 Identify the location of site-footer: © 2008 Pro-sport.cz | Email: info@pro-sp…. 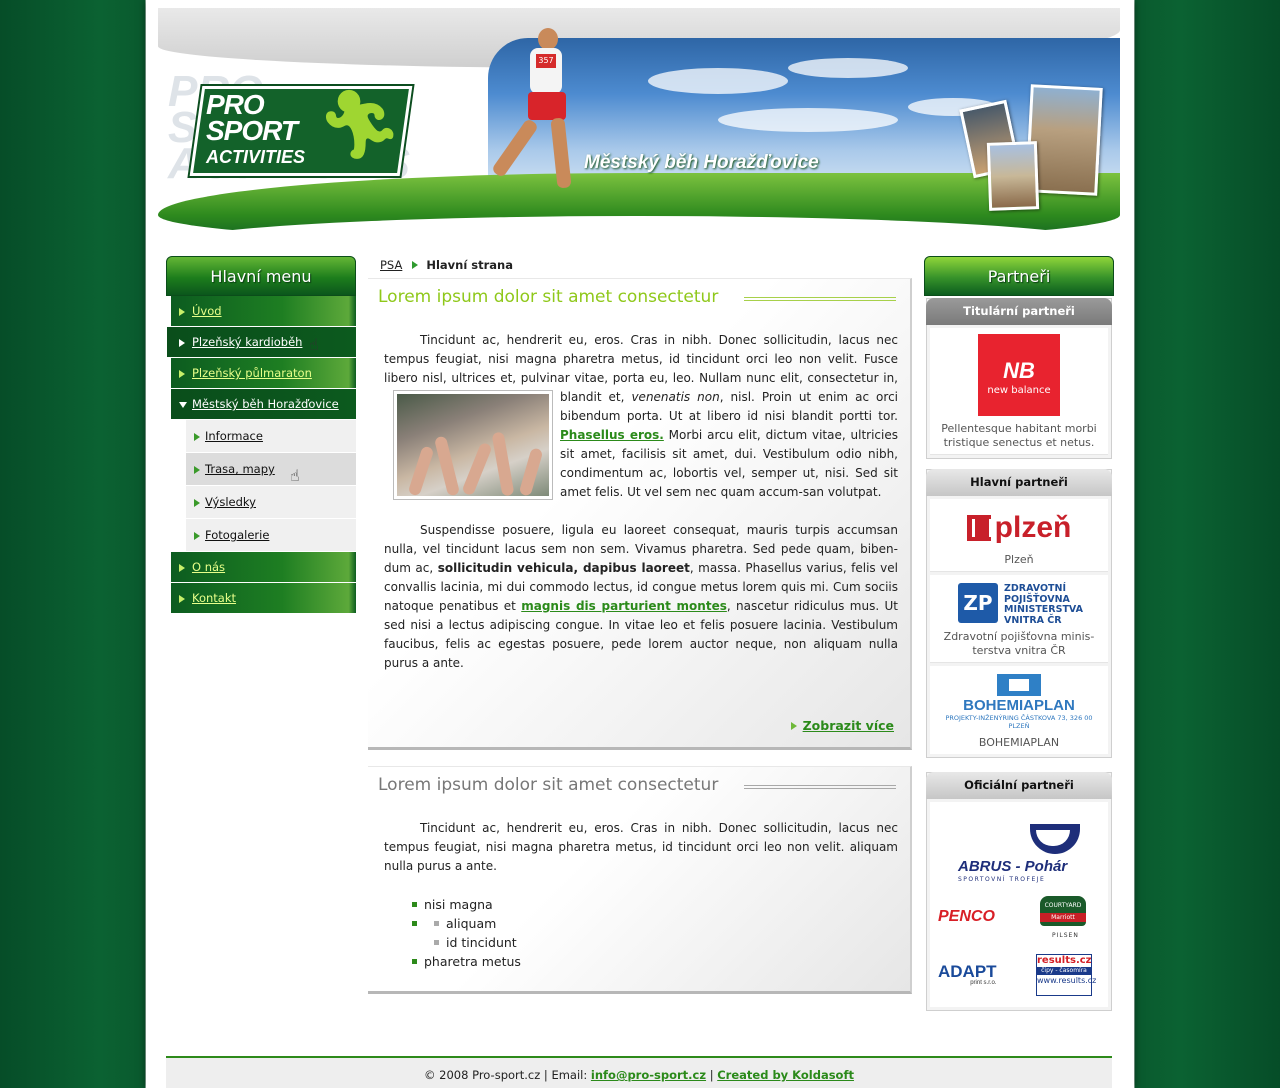
(639, 1072).